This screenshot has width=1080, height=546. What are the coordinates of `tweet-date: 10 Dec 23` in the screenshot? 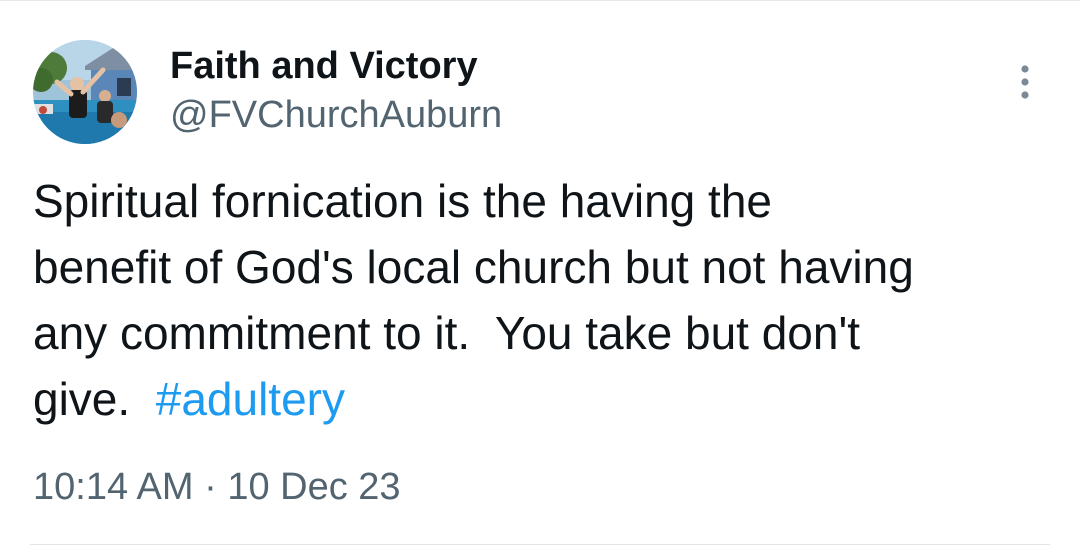 It's located at (313, 487).